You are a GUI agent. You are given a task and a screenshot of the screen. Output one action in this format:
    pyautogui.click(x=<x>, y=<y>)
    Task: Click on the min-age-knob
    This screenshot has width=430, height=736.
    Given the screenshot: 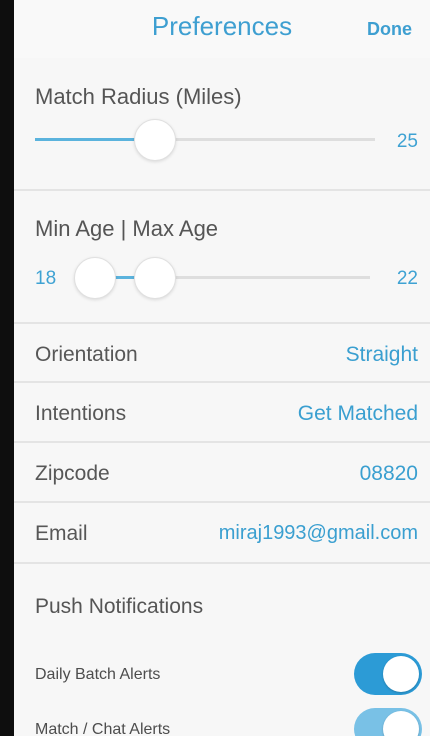 What is the action you would take?
    pyautogui.click(x=95, y=278)
    